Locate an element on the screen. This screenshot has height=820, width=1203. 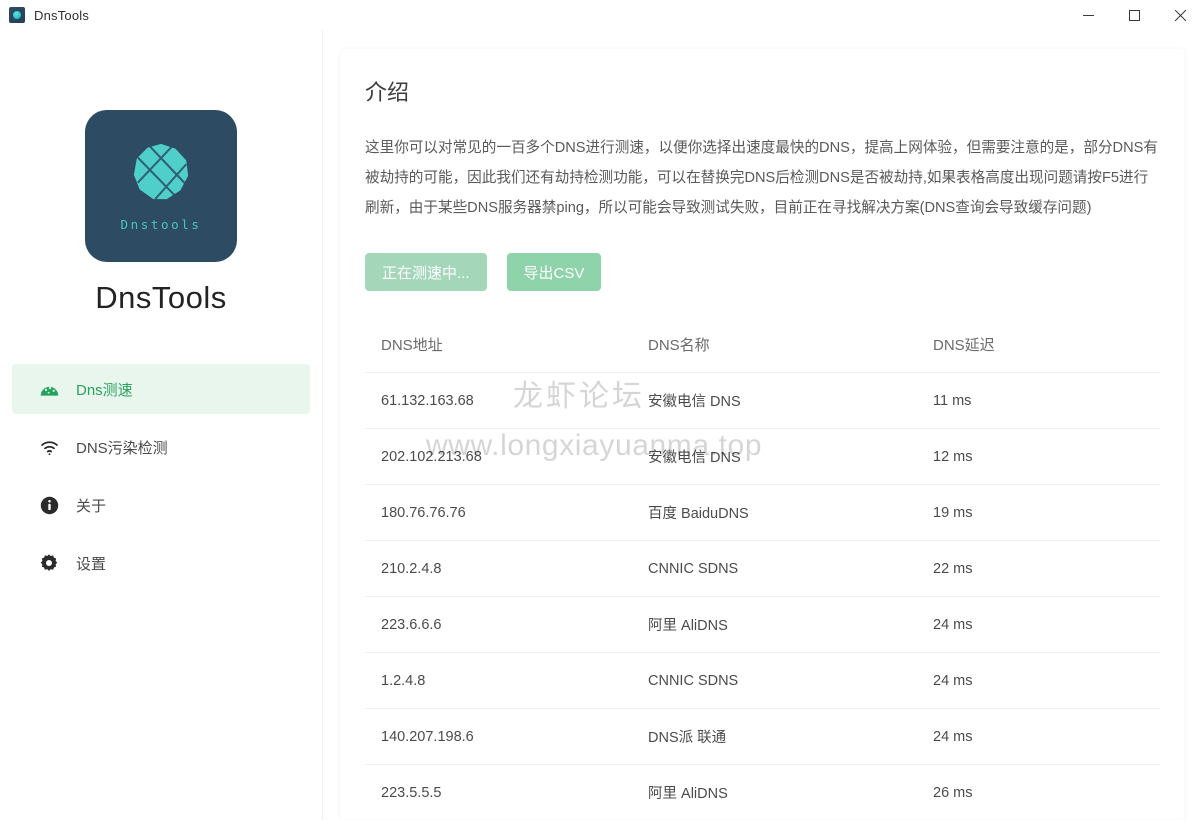
cell-address: 61.132.163.68 is located at coordinates (427, 400).